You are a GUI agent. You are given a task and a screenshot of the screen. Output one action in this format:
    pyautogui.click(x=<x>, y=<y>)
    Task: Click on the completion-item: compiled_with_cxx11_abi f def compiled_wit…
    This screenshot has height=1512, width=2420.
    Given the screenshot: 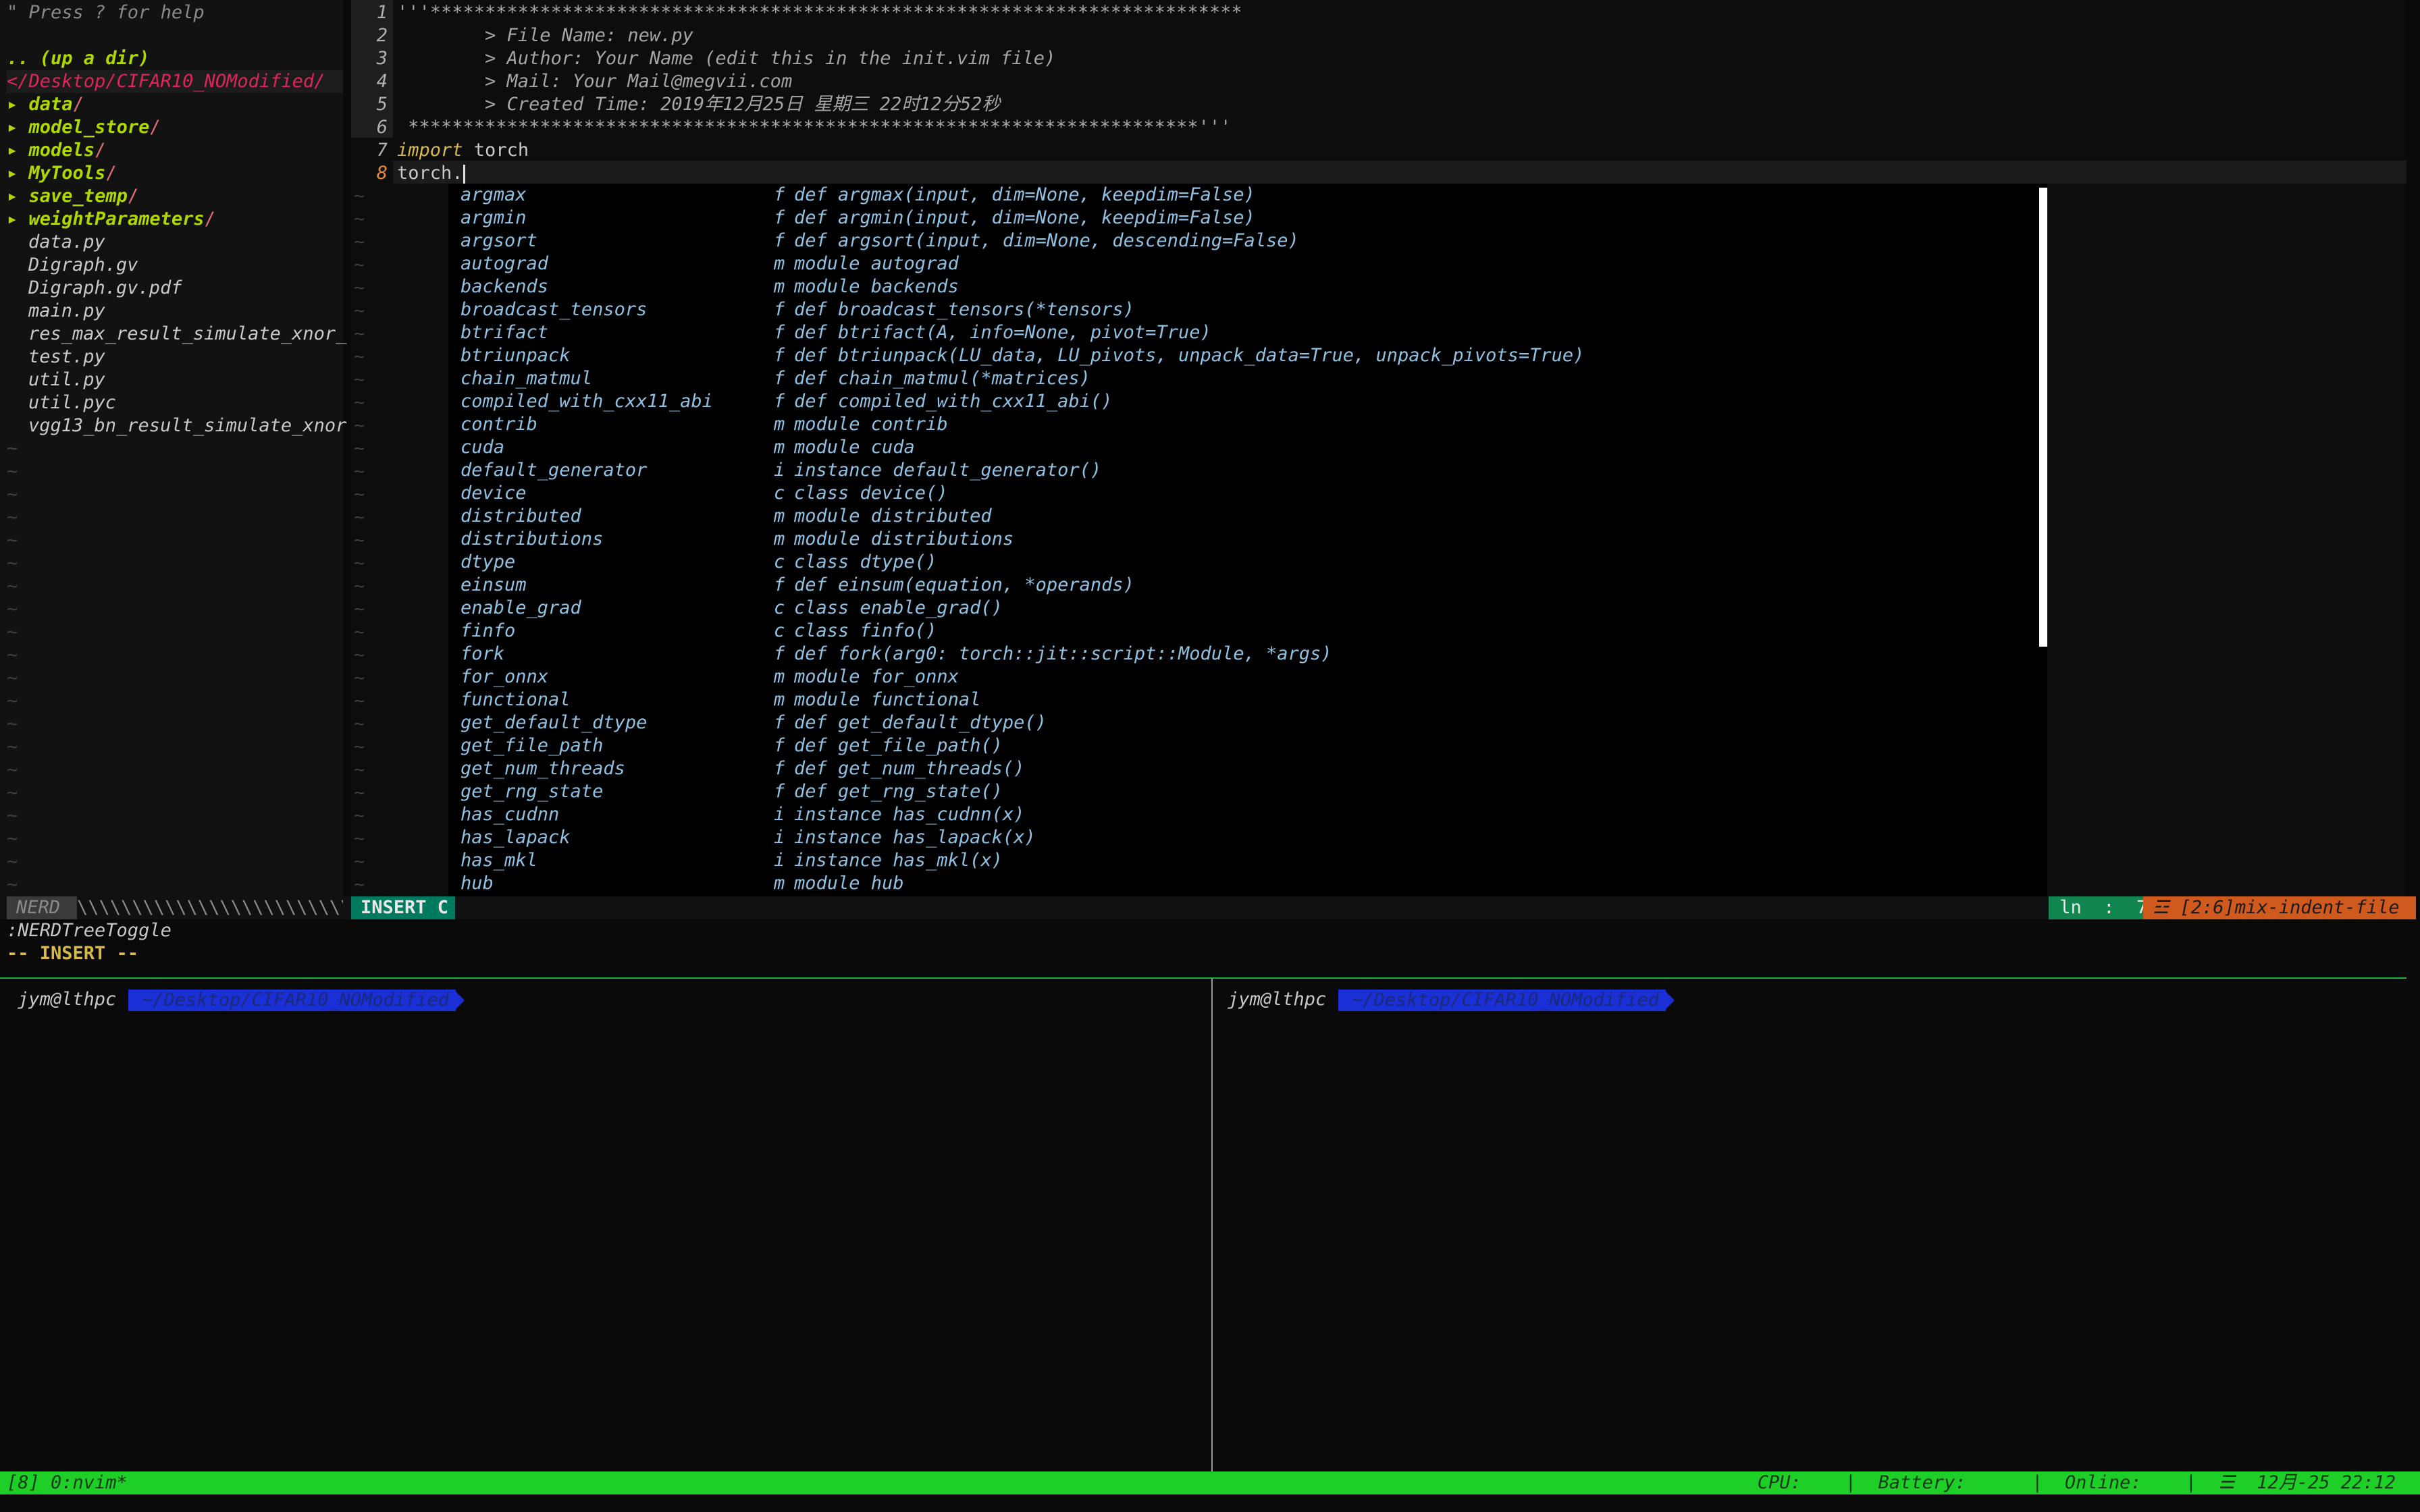 What is the action you would take?
    pyautogui.click(x=1243, y=401)
    